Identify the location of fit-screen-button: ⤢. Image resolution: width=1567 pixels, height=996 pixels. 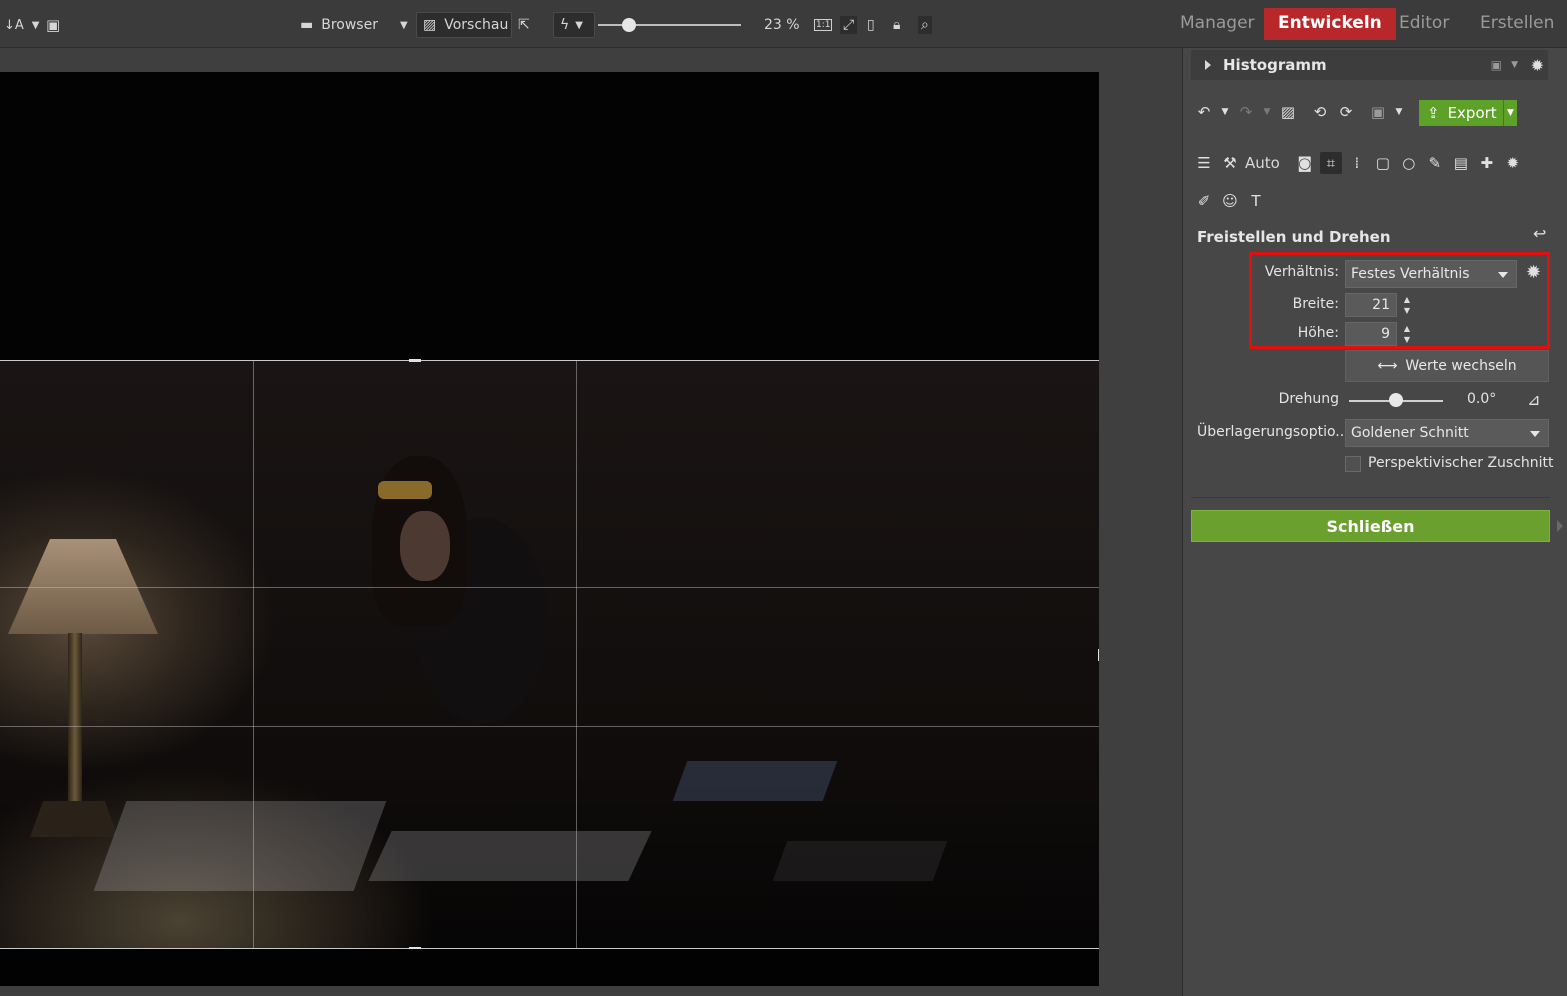
(849, 25).